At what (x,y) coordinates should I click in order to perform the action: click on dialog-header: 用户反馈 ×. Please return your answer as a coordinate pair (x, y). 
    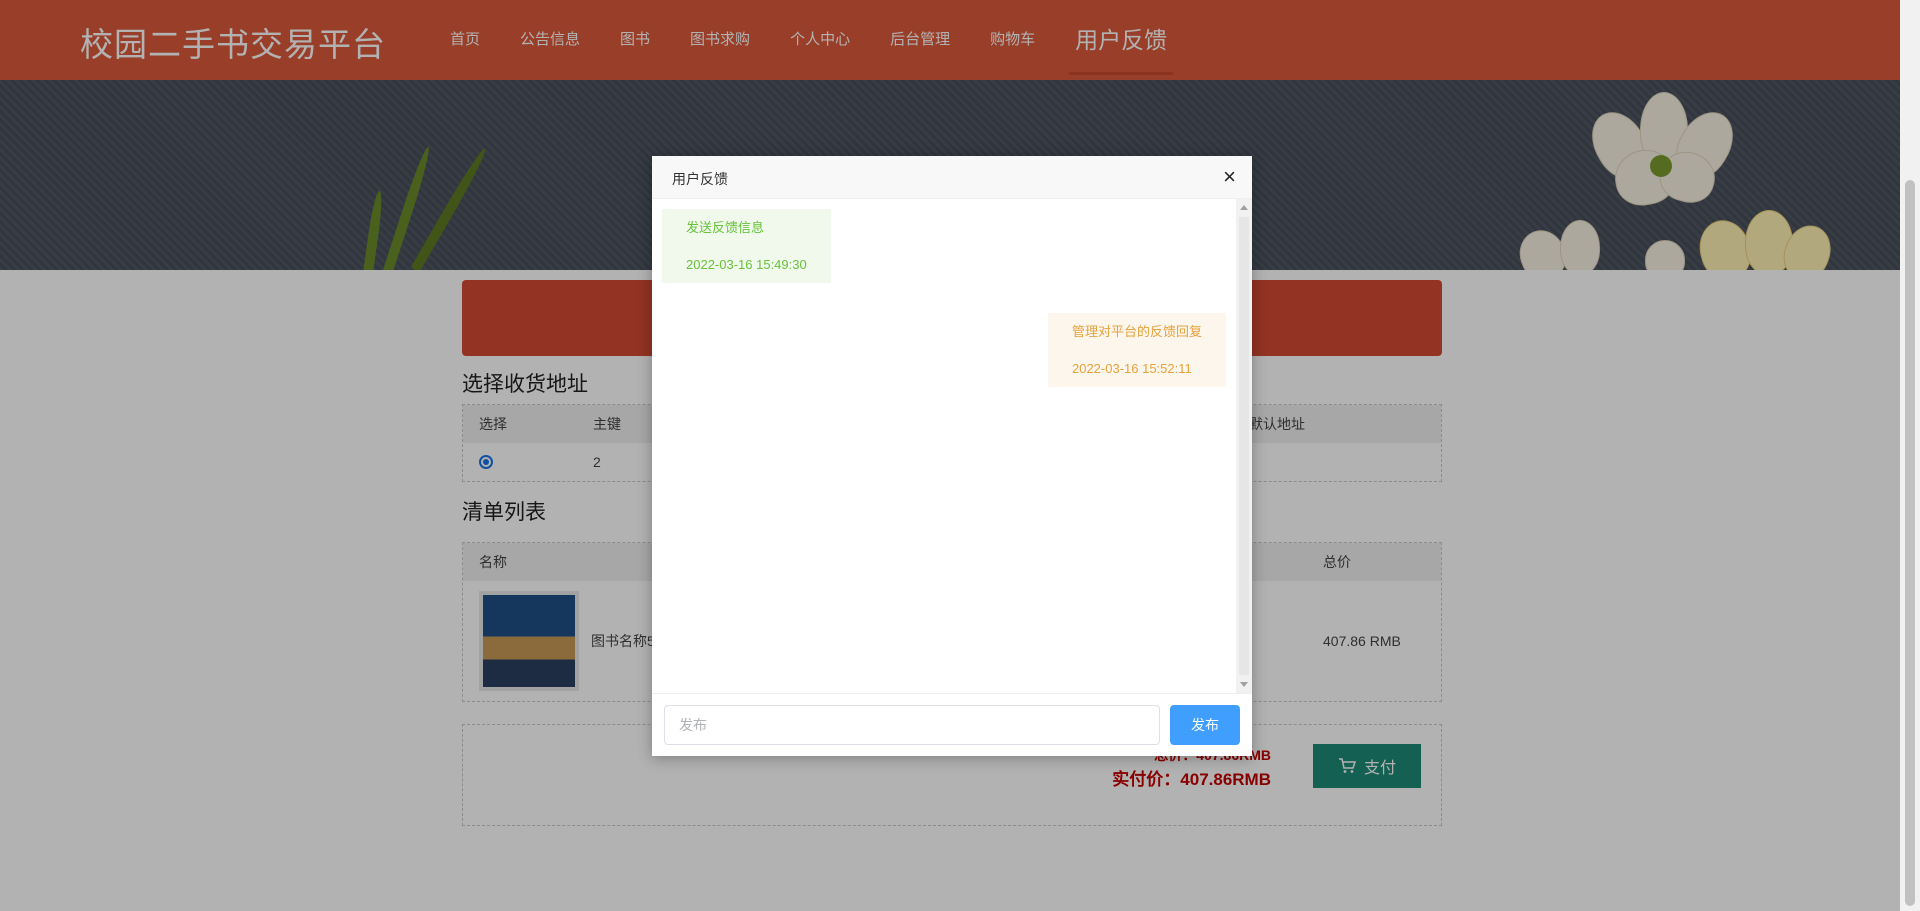
    Looking at the image, I should click on (952, 177).